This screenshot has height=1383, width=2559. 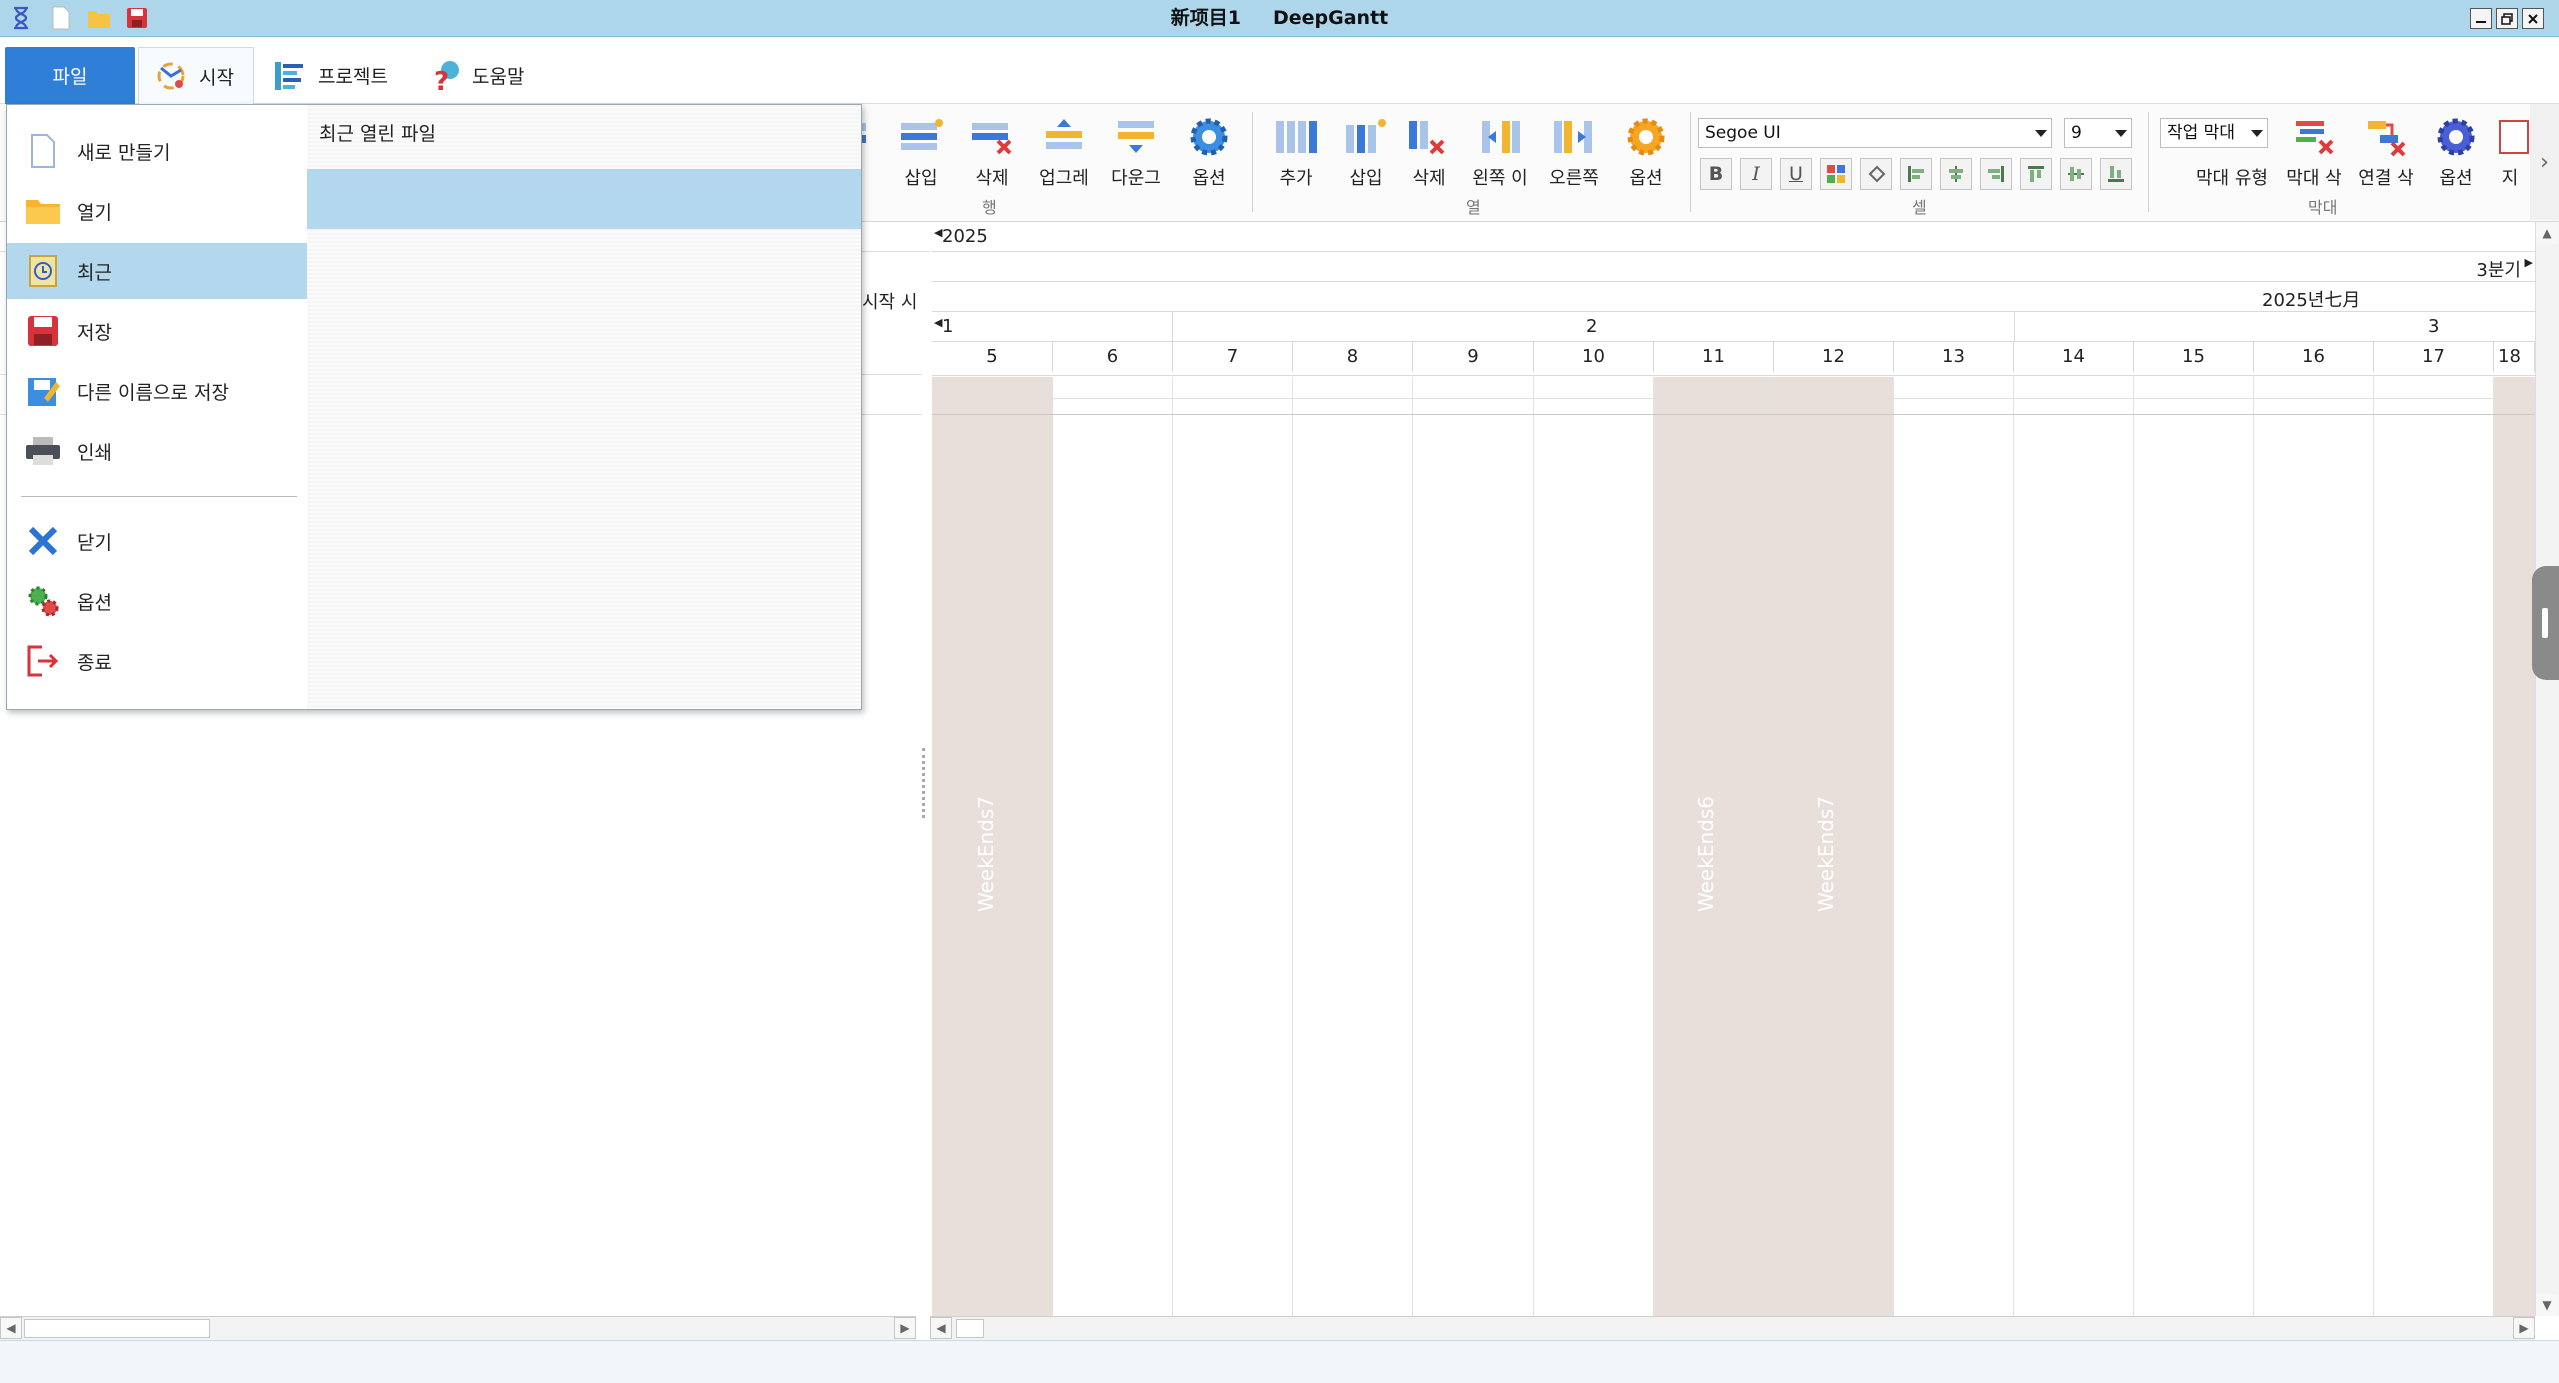 What do you see at coordinates (1796, 174) in the screenshot?
I see `underline-button: U` at bounding box center [1796, 174].